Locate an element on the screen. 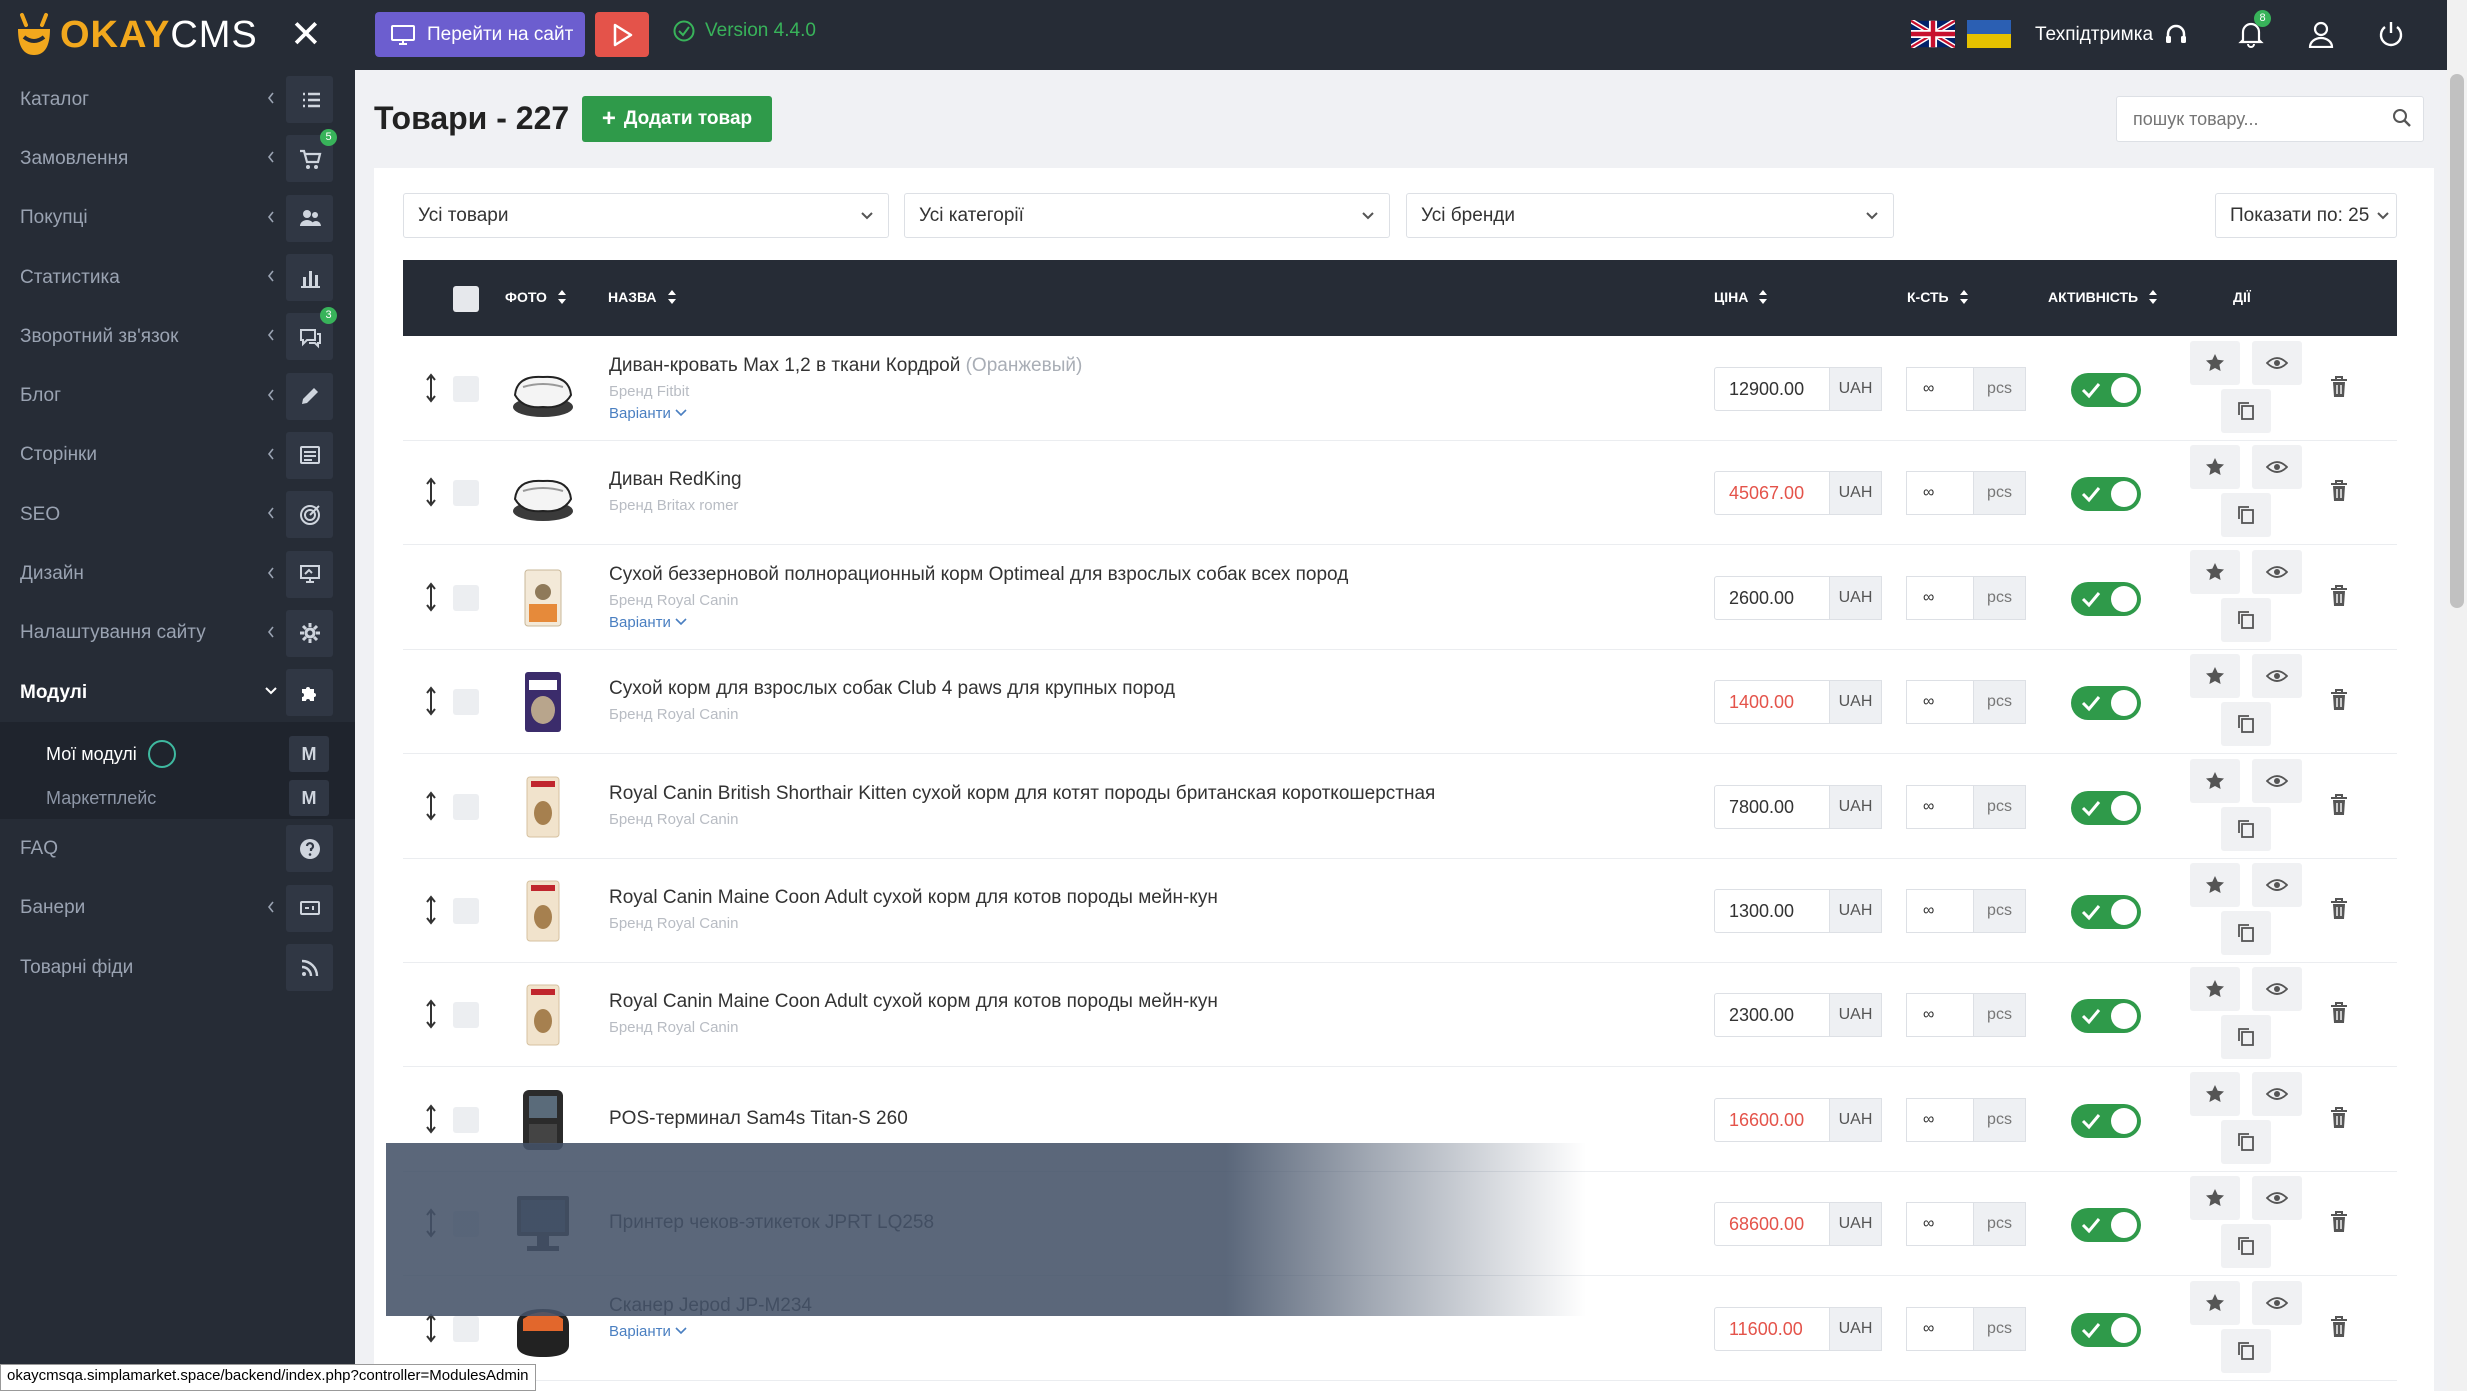 This screenshot has width=2467, height=1391. sidebar-item-list: Каталог is located at coordinates (177, 99).